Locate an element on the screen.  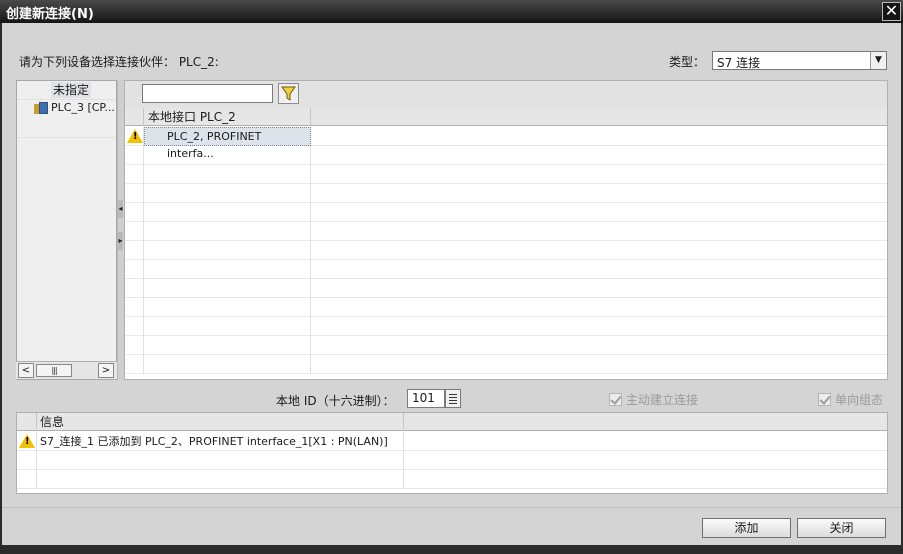
filter-input is located at coordinates (207, 93).